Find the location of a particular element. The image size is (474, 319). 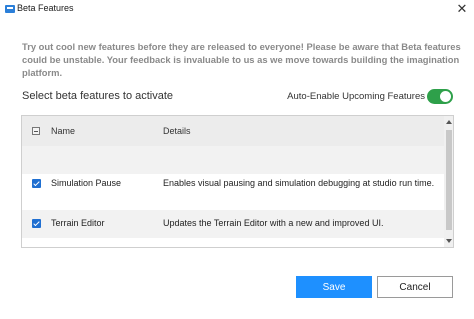

arrow-down-icon is located at coordinates (449, 241).